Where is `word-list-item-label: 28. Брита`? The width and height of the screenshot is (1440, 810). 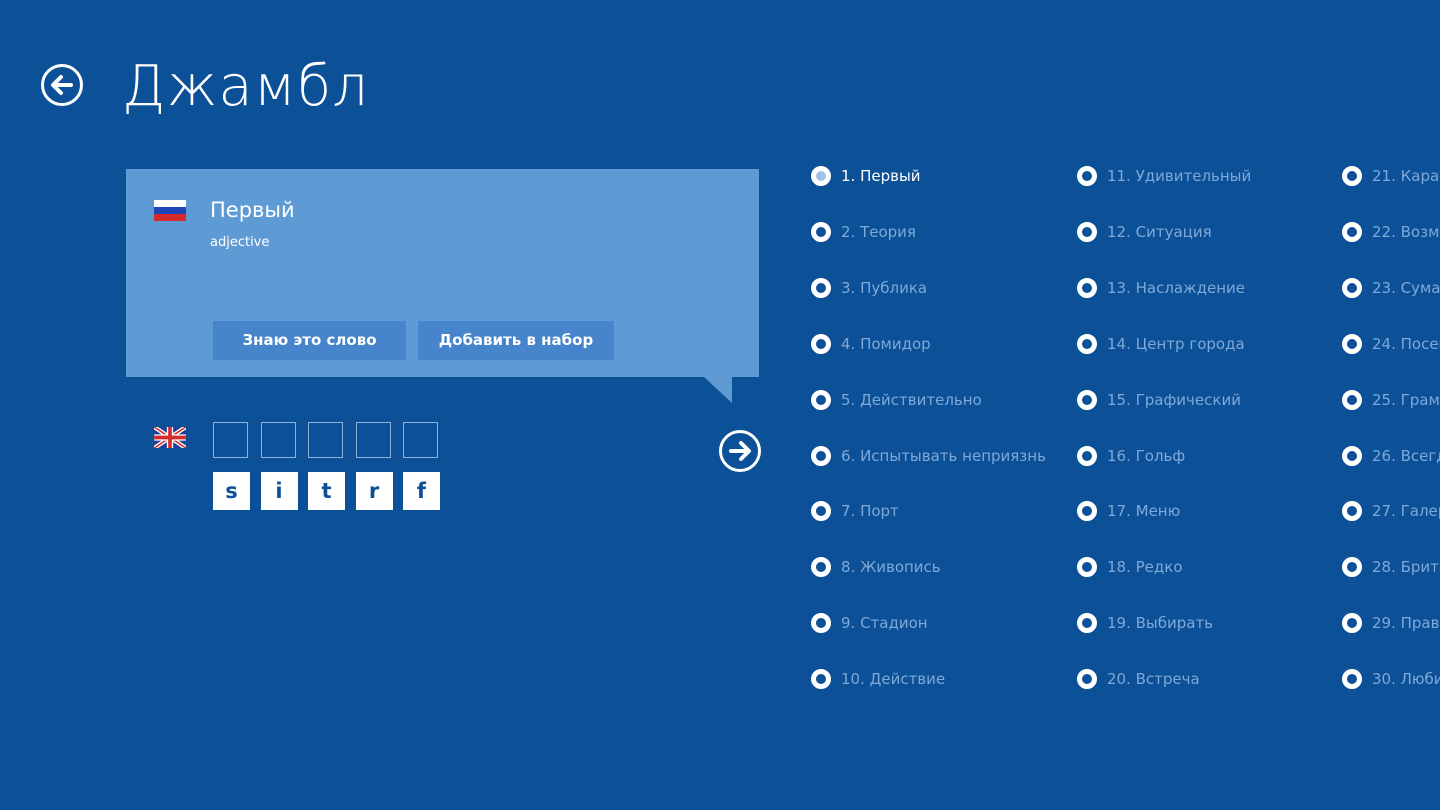 word-list-item-label: 28. Брита is located at coordinates (1406, 567).